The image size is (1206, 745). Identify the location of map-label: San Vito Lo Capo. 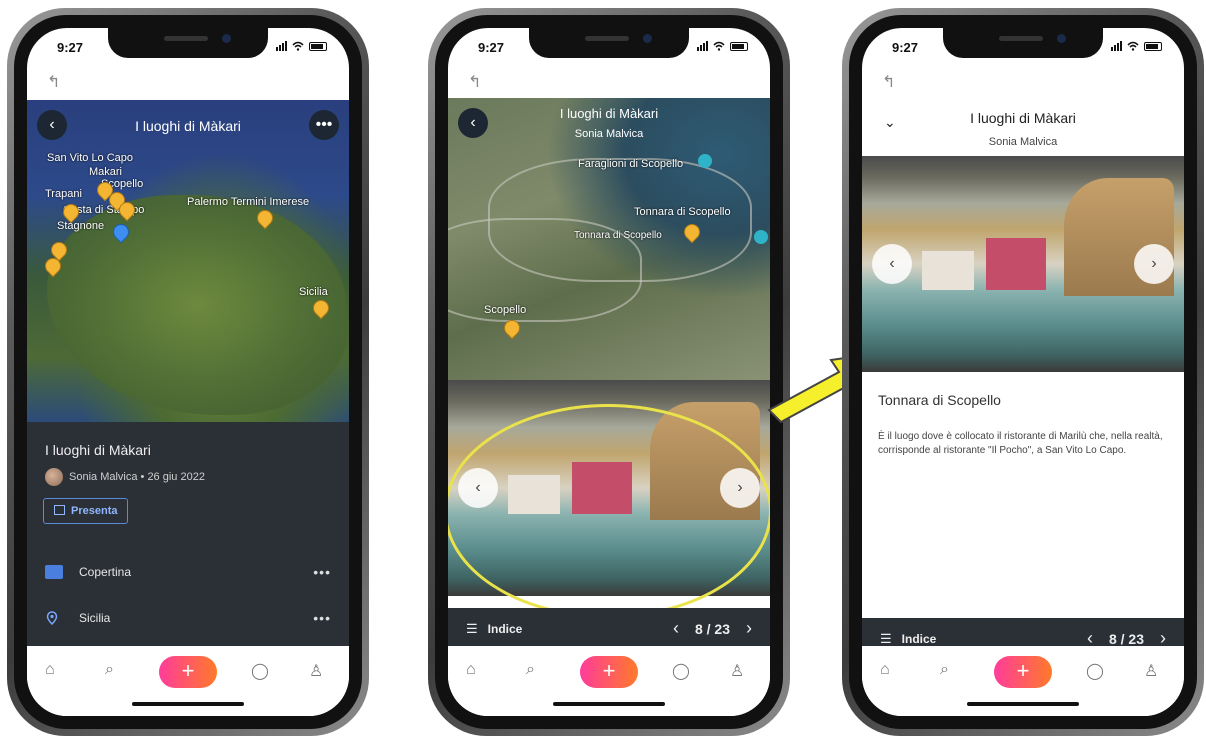
(90, 158).